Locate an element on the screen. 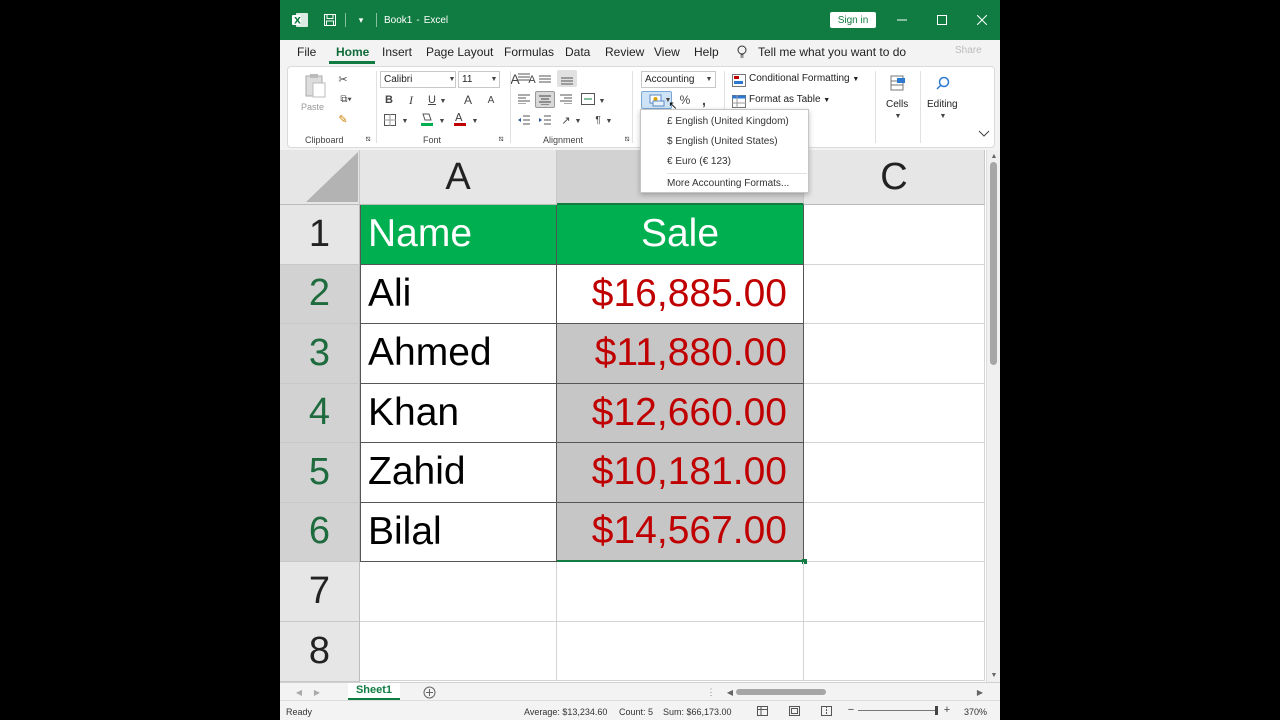  column-header-a: A is located at coordinates (458, 177).